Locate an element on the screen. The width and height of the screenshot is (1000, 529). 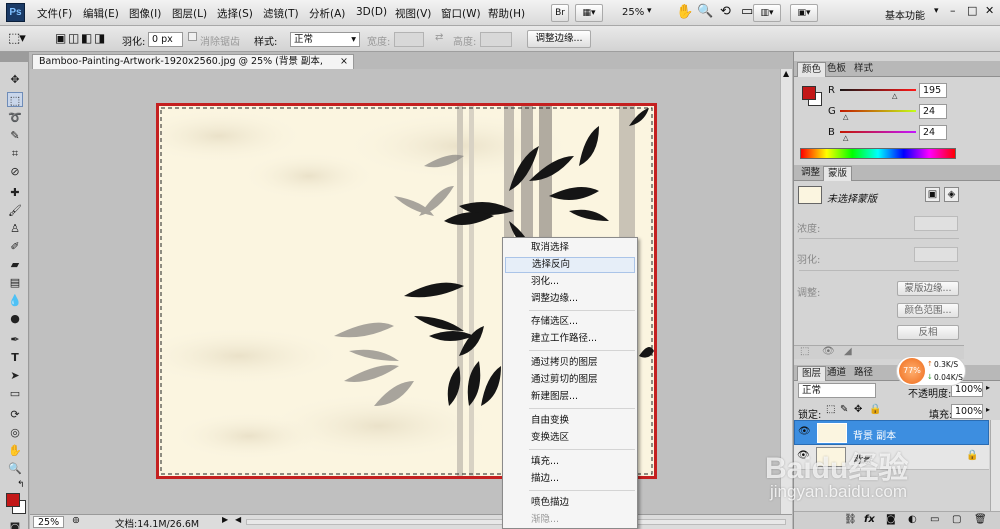
fill-dropdown-icon: ▸ is located at coordinates (988, 409).